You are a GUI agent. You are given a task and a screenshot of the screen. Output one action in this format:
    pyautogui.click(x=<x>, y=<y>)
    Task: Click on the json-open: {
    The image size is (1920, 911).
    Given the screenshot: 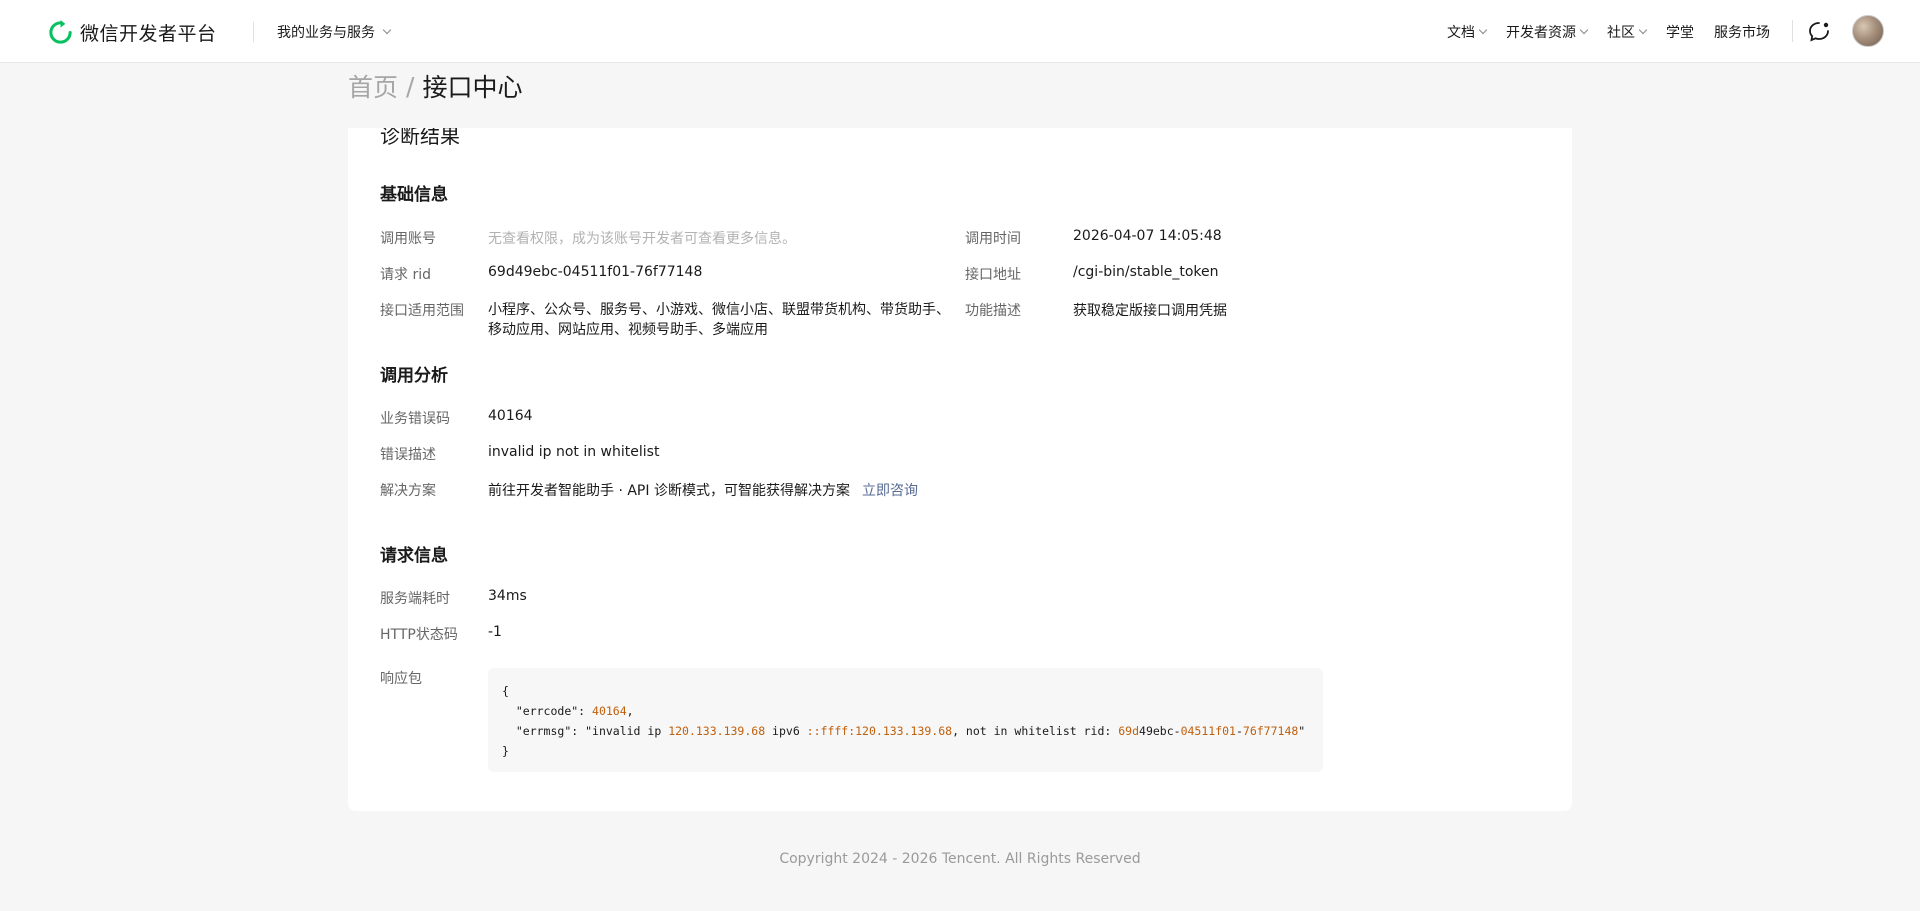 What is the action you would take?
    pyautogui.click(x=505, y=691)
    